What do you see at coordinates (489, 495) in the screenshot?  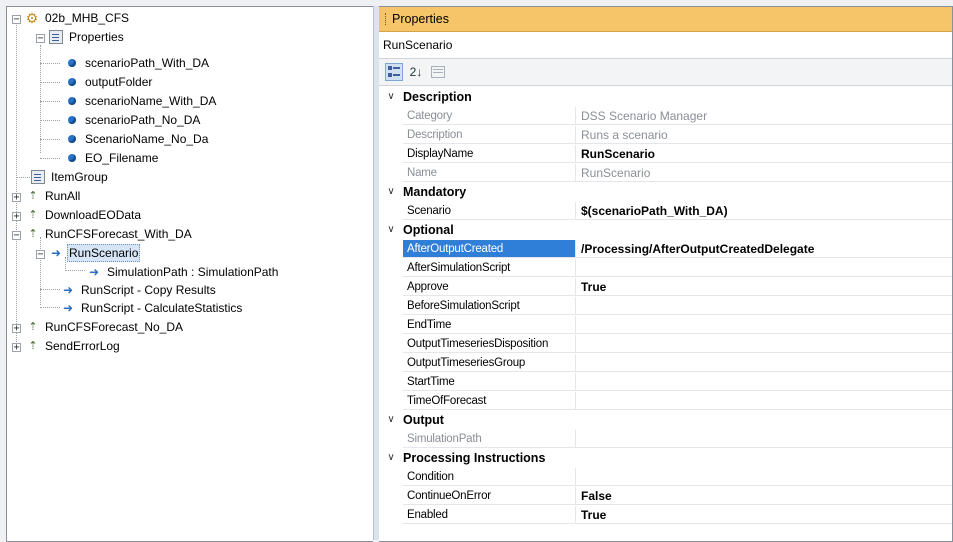 I see `property-name: ContinueOnError` at bounding box center [489, 495].